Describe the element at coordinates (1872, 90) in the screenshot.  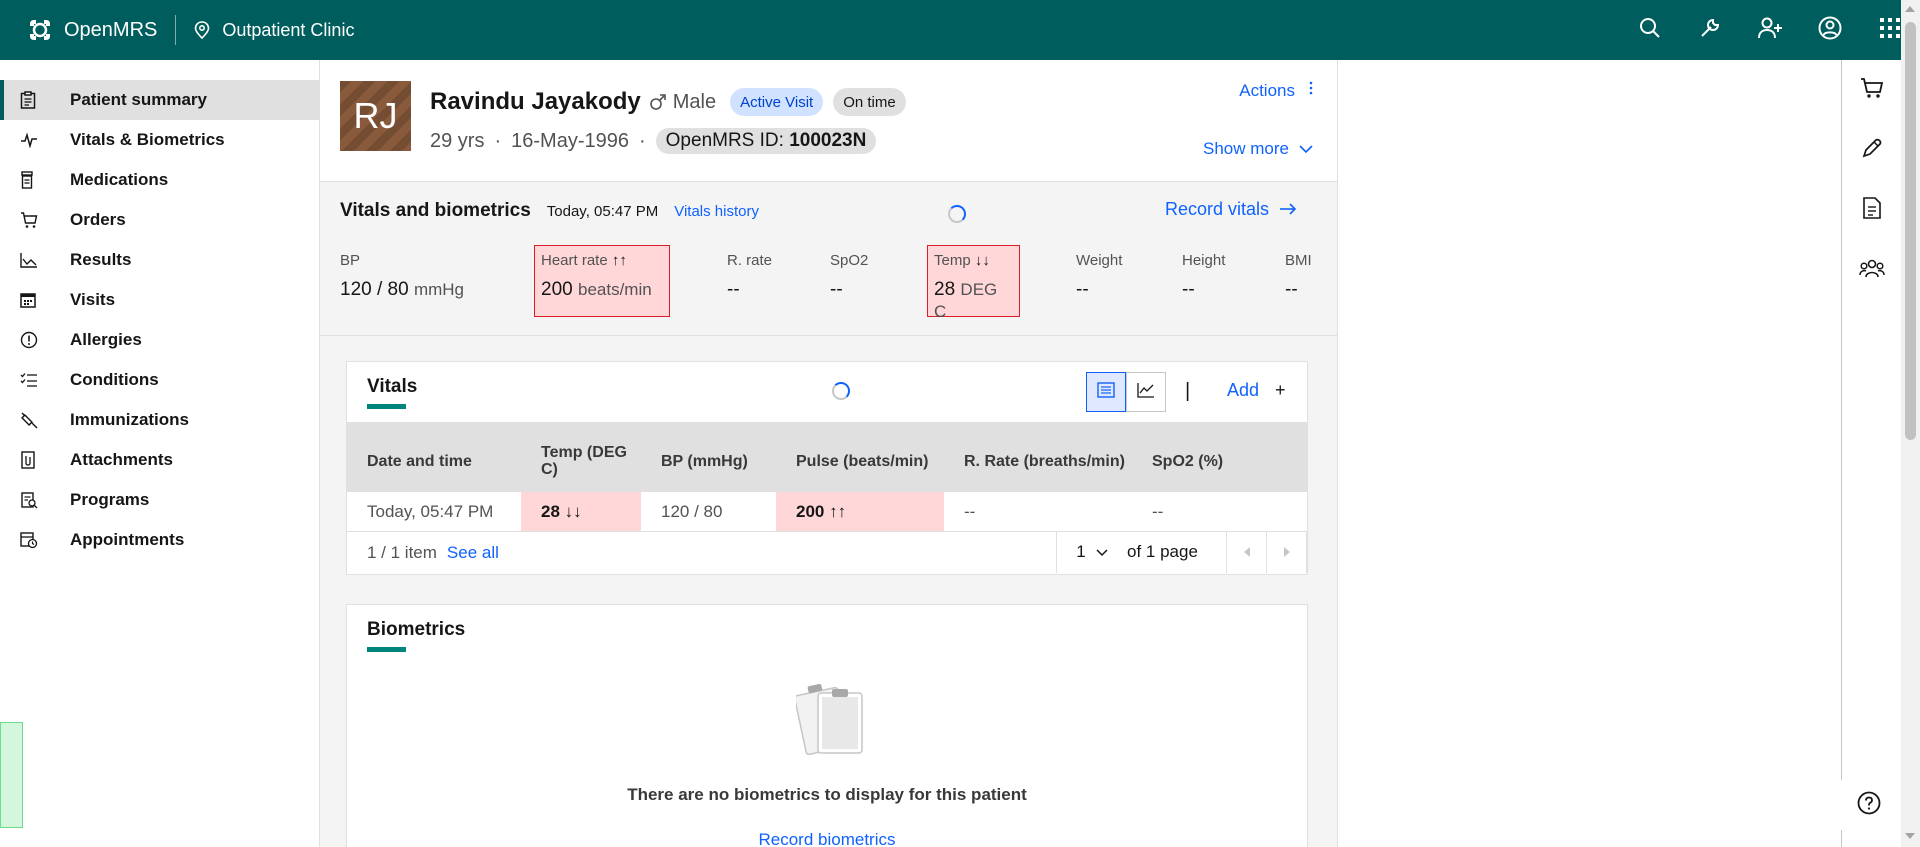
I see `order-basket-button` at that location.